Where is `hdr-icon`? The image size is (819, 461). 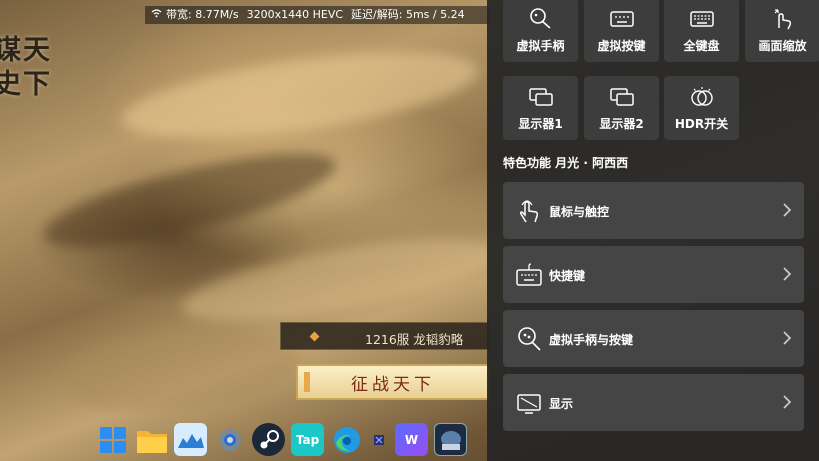
hdr-icon is located at coordinates (701, 96).